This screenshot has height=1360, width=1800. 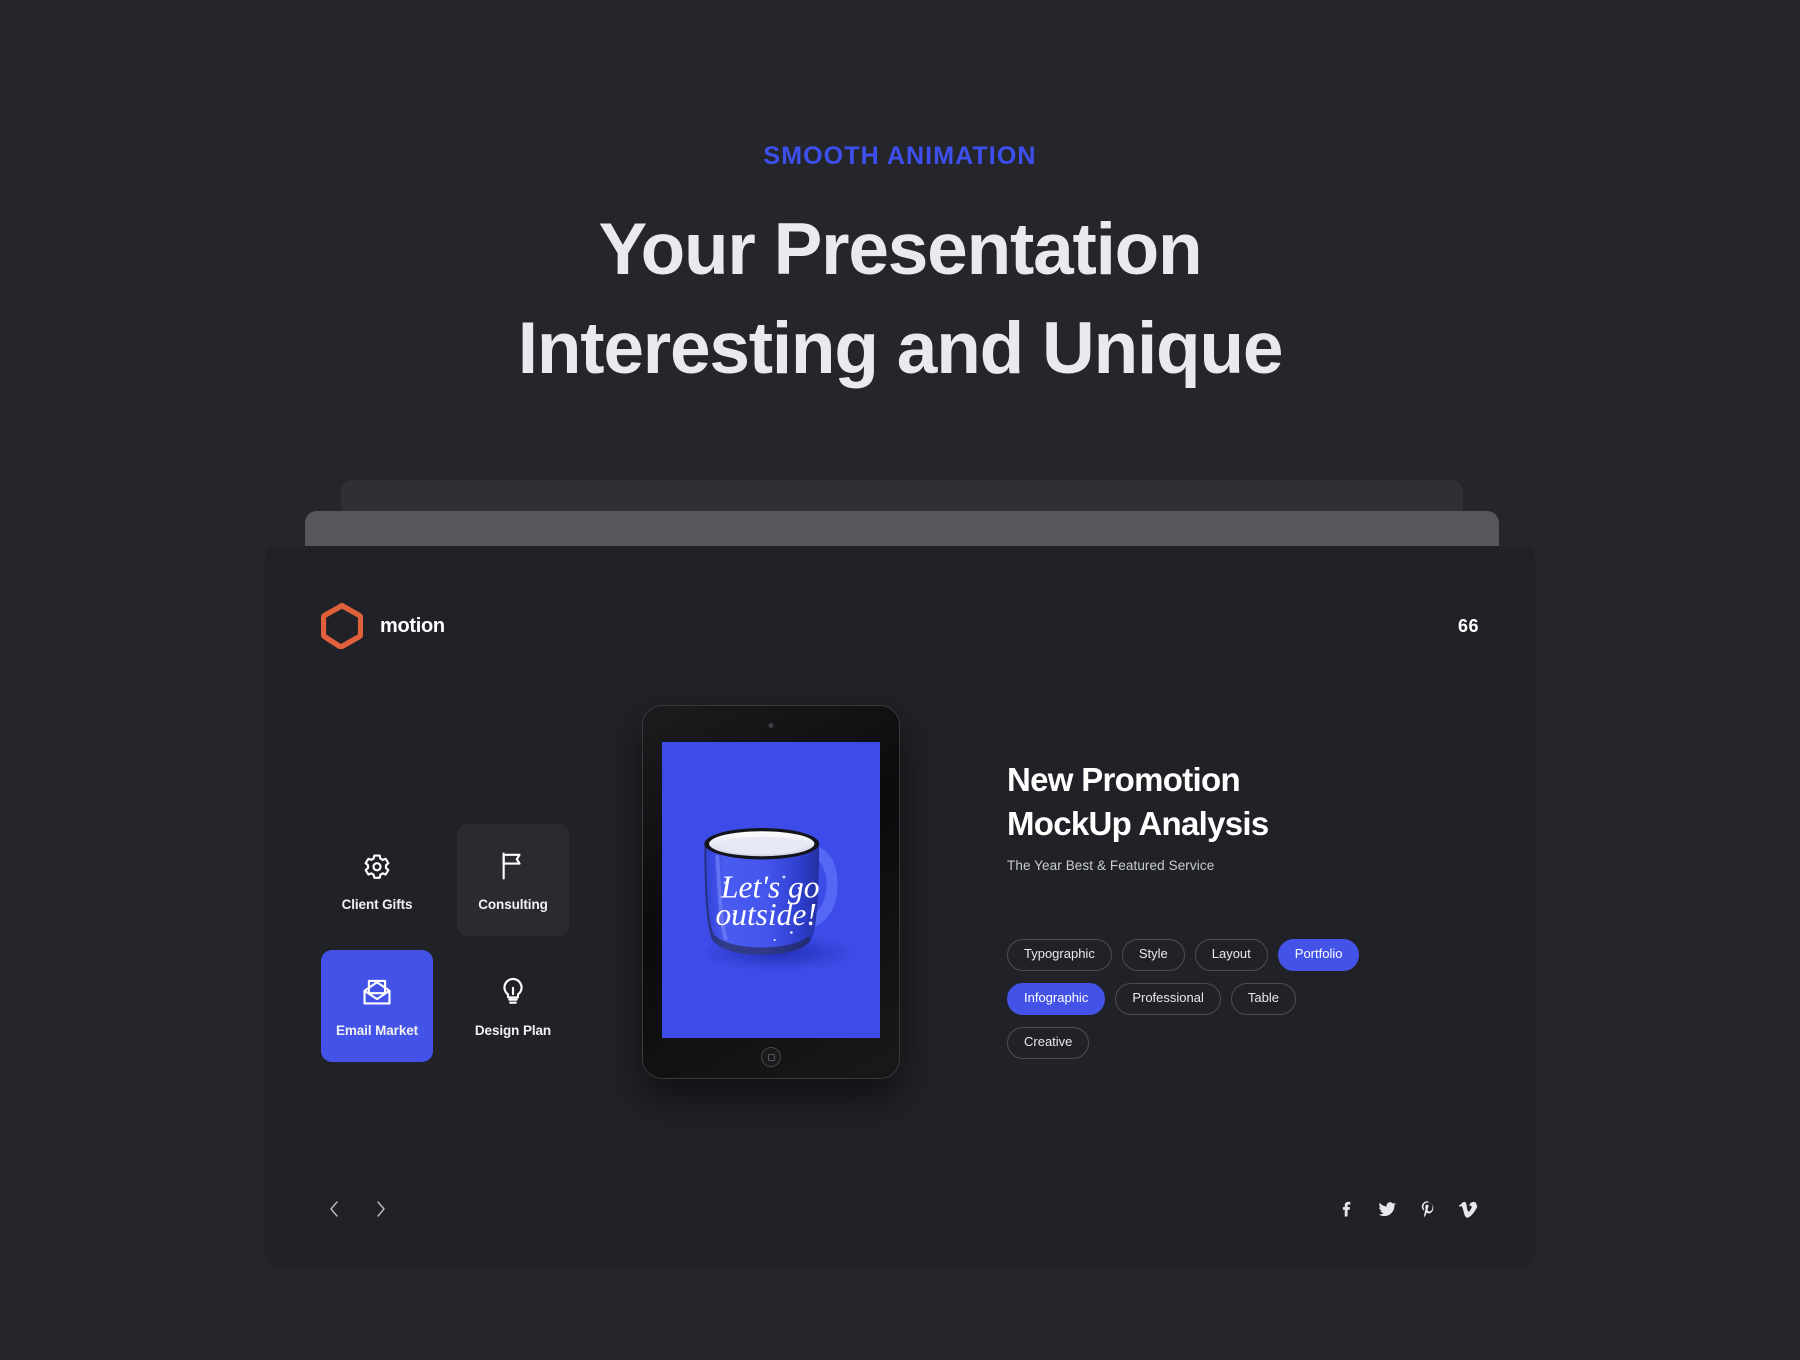 I want to click on feature-tile-label: Client Gifts, so click(x=377, y=904).